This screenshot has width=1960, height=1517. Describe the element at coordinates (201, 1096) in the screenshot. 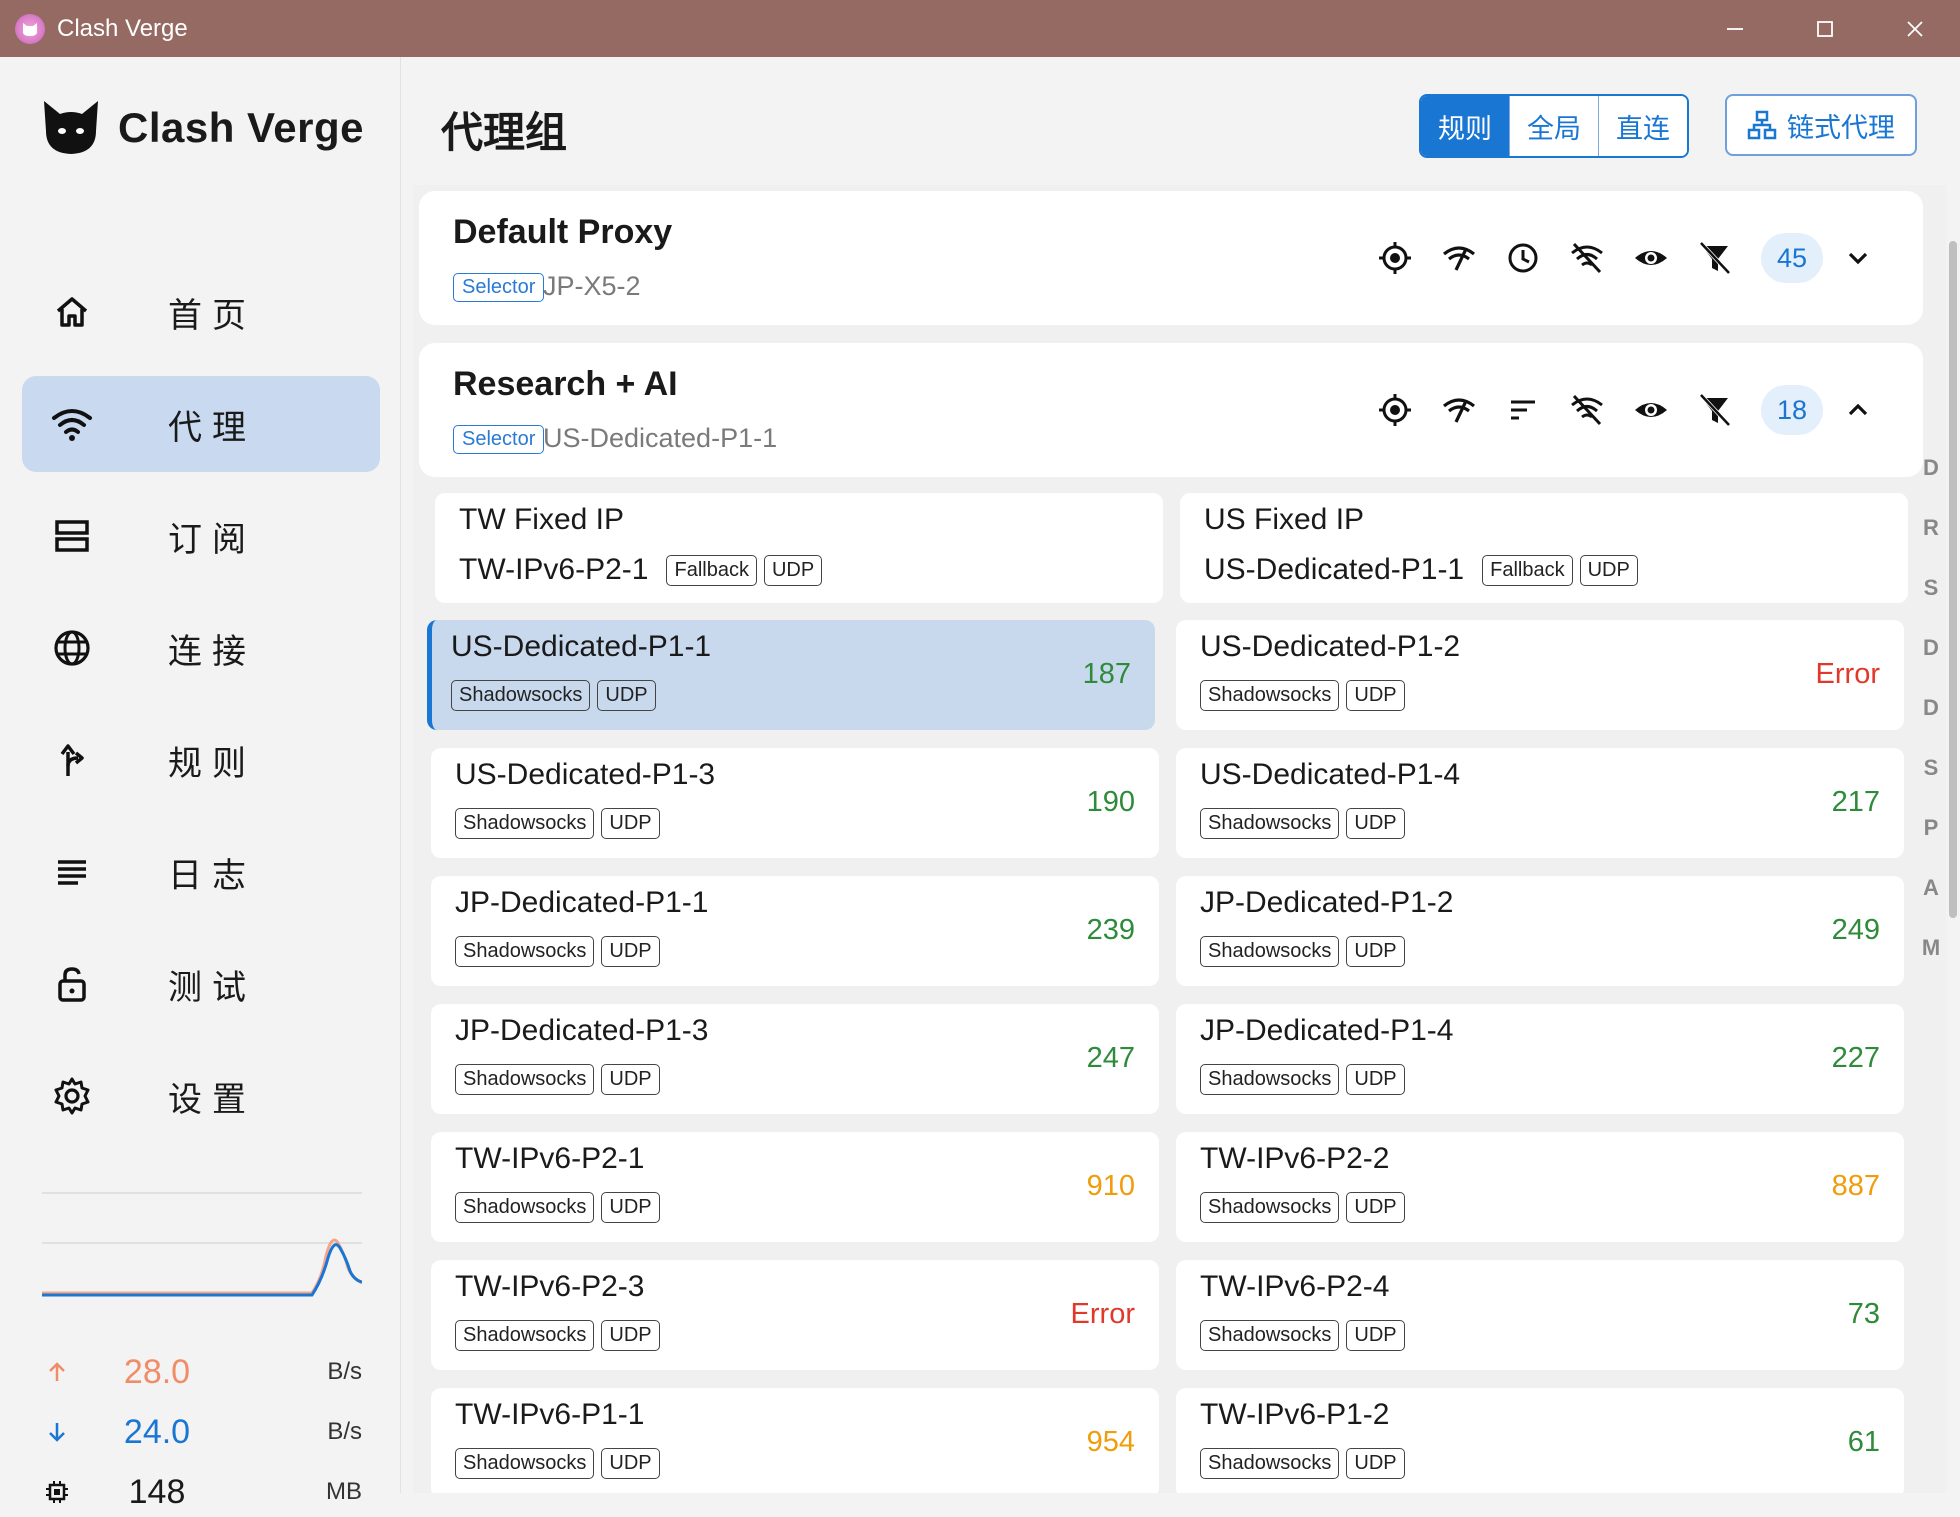

I see `sidebar-item-settings: 设置` at that location.